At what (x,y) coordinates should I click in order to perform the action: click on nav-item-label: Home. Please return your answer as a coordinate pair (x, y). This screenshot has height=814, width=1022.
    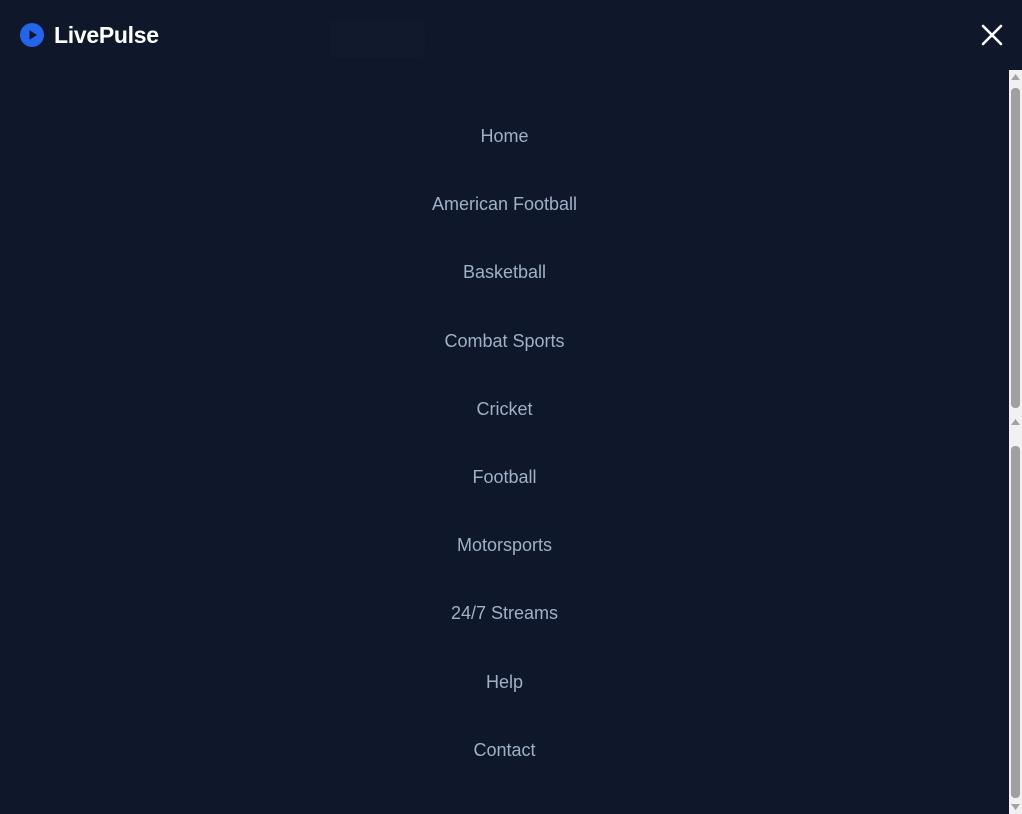
    Looking at the image, I should click on (504, 136).